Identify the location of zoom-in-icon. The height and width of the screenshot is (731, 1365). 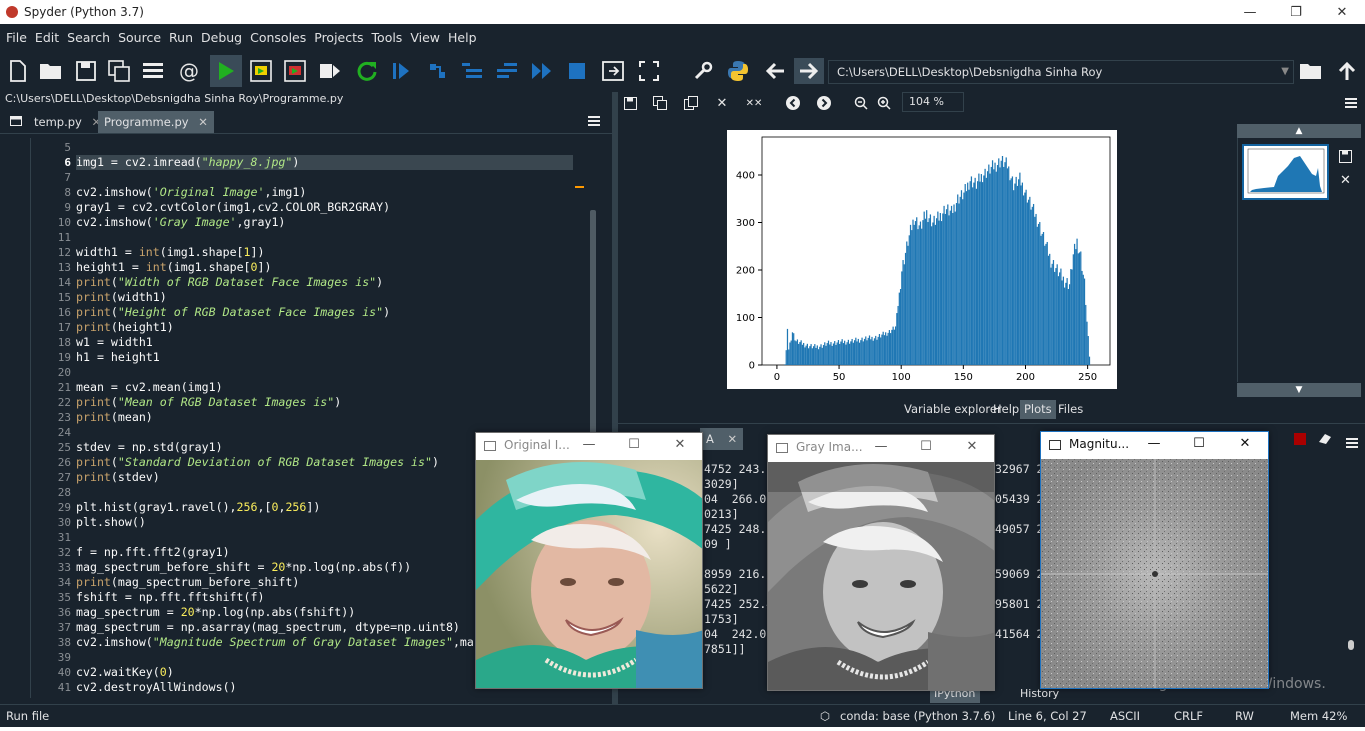
(884, 103).